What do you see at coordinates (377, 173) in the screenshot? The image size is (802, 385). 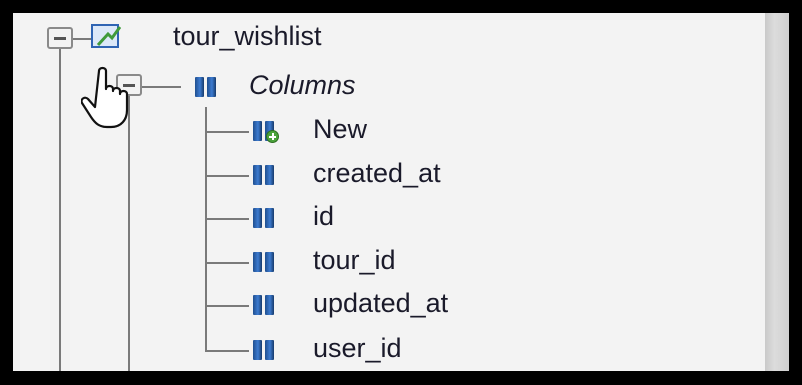 I see `column-item: created_at` at bounding box center [377, 173].